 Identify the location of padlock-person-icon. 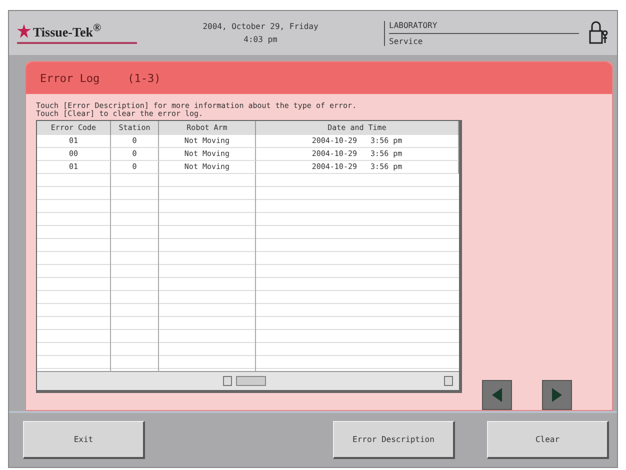
(599, 33).